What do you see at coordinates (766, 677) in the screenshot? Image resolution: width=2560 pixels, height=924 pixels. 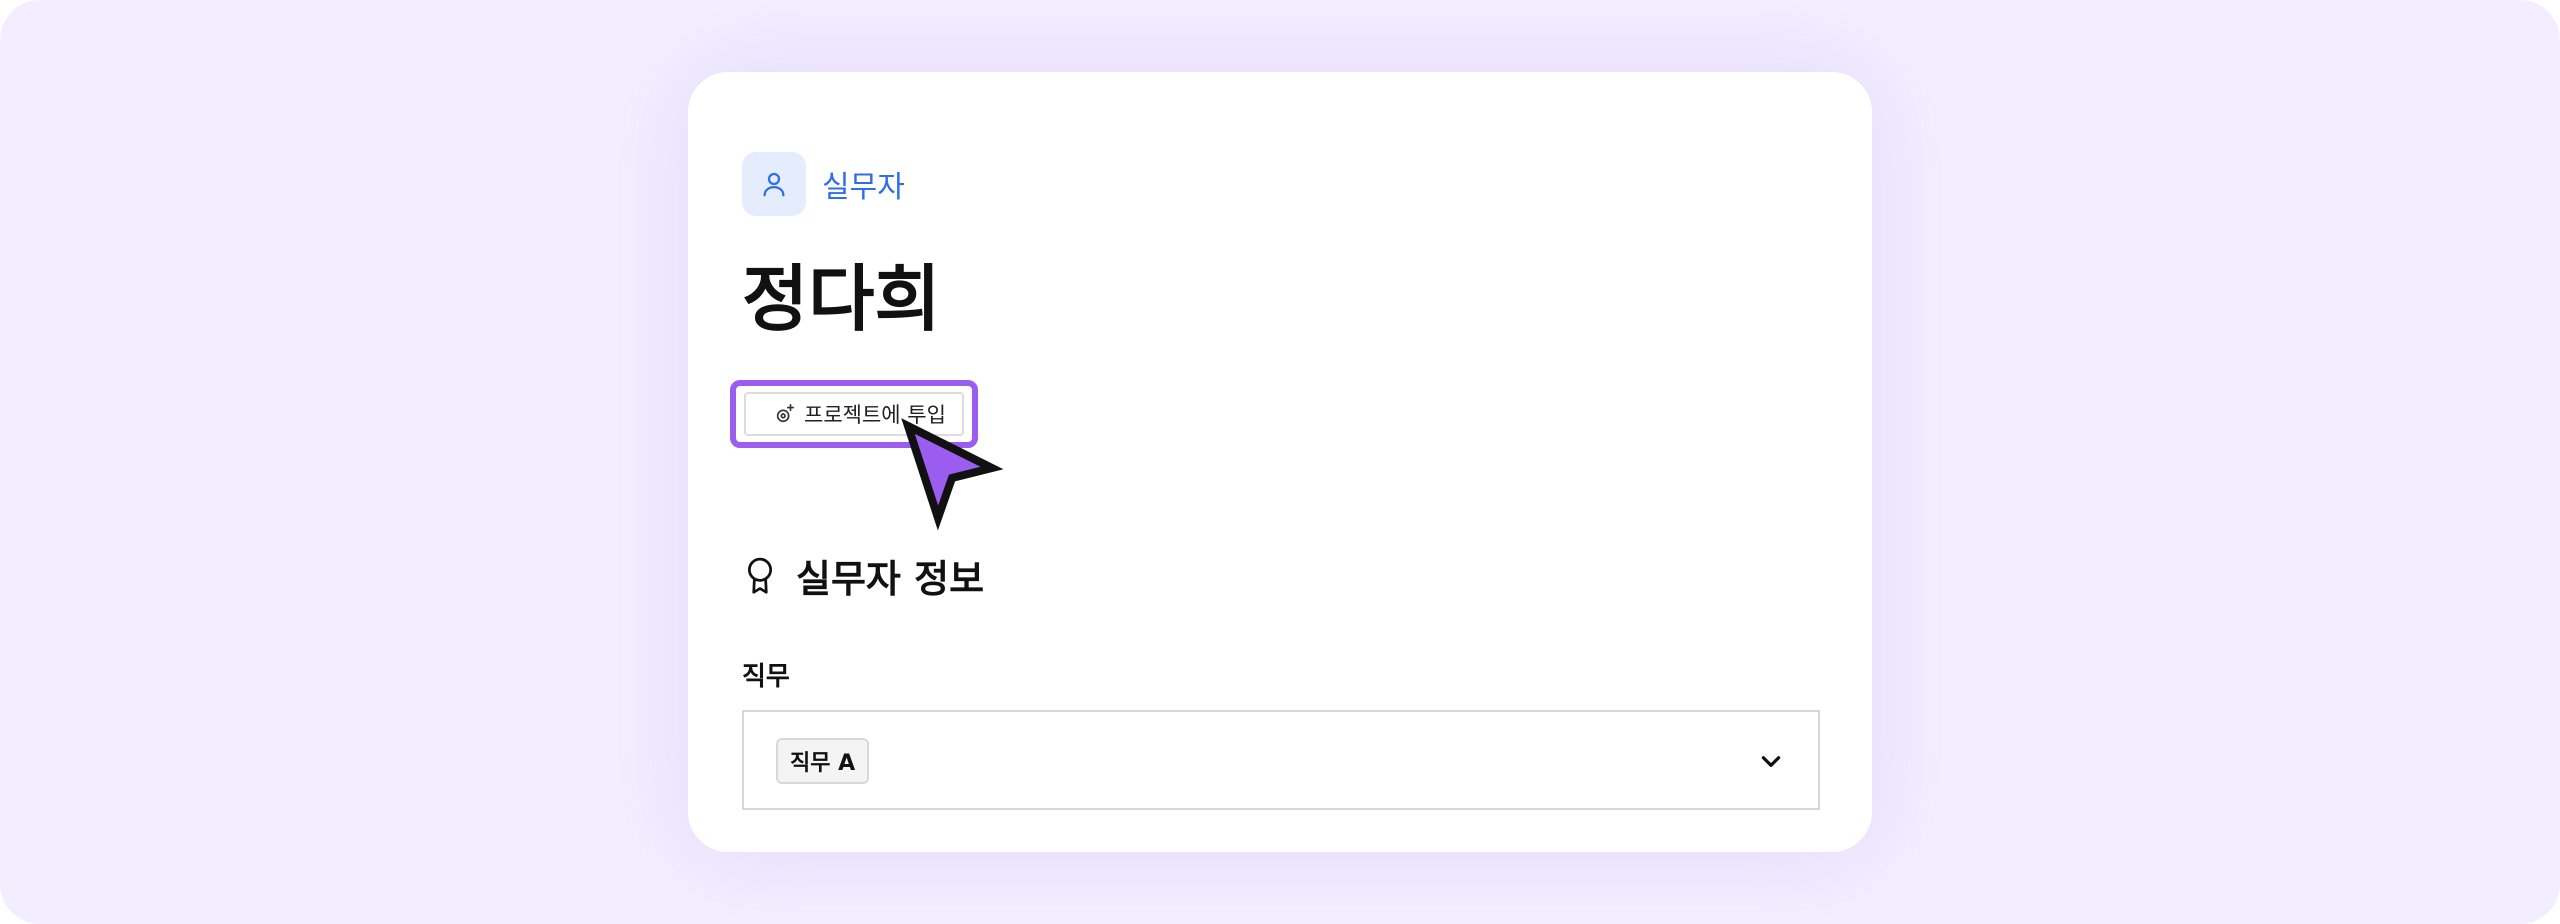 I see `job-field-label: 직무` at bounding box center [766, 677].